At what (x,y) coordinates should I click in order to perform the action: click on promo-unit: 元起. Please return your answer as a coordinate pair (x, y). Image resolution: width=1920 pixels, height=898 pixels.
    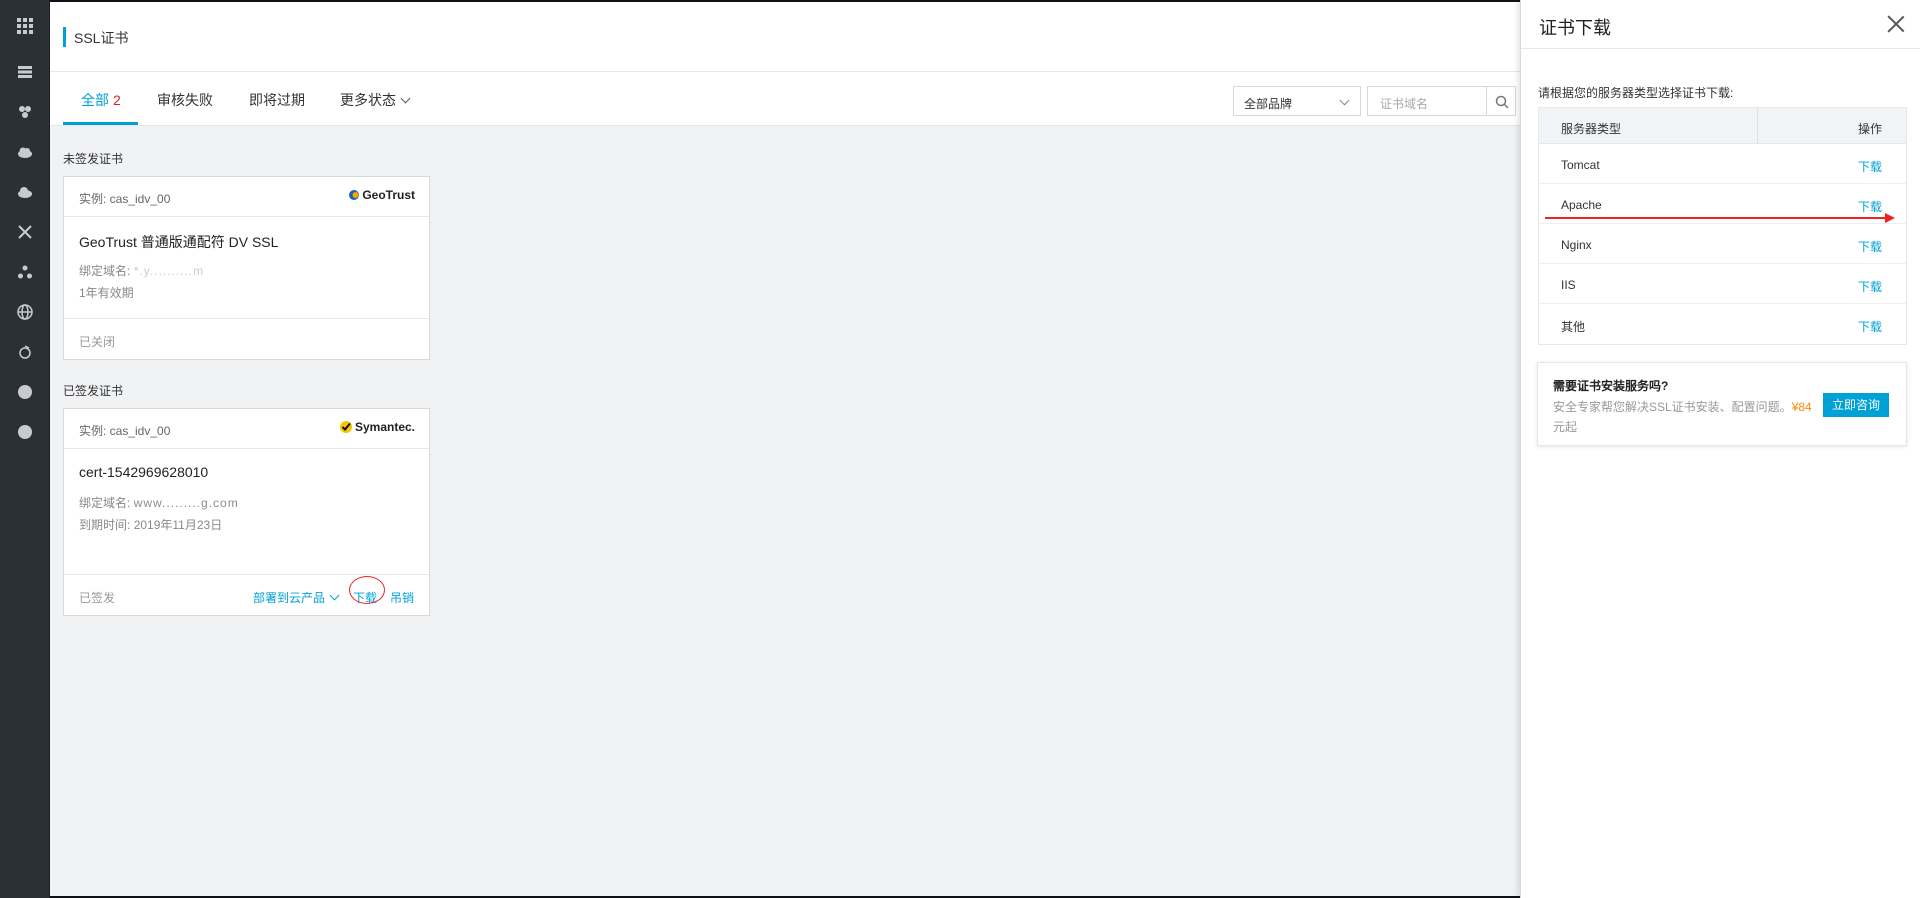
    Looking at the image, I should click on (1565, 427).